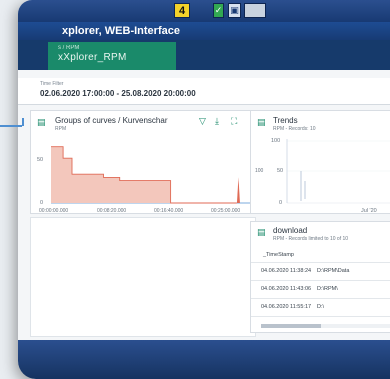  Describe the element at coordinates (69, 48) in the screenshot. I see `tab-caption: s / RPM` at that location.